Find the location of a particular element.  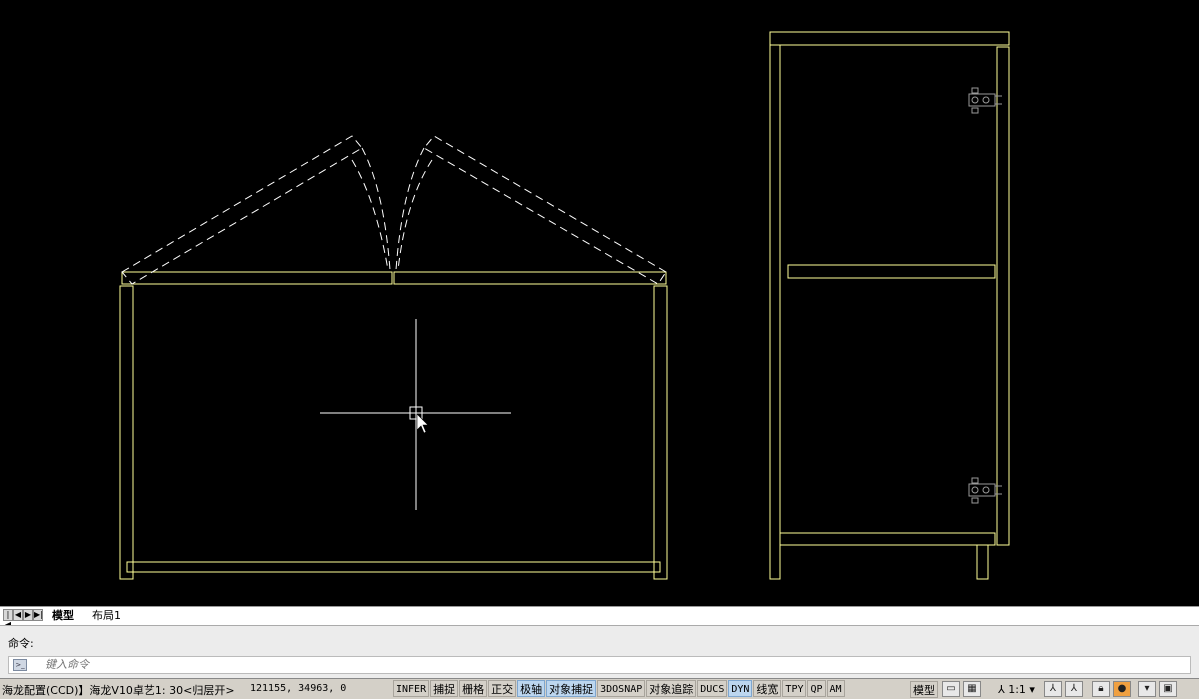

nav-next-button: ▶ is located at coordinates (28, 615).